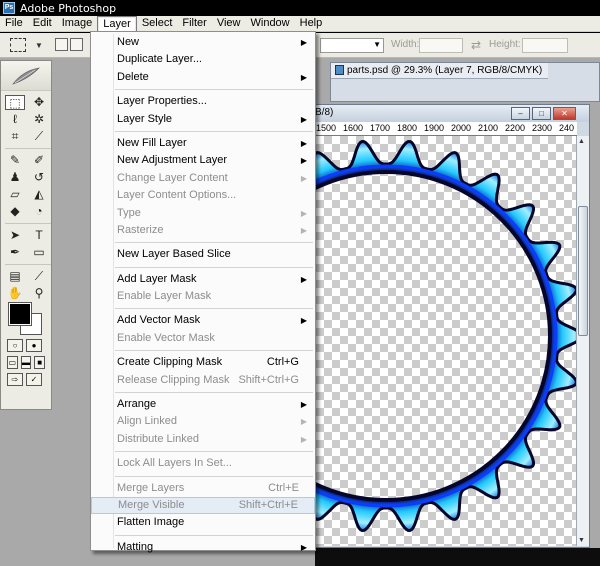 This screenshot has height=566, width=600. Describe the element at coordinates (39, 276) in the screenshot. I see `eyedropper-tool-icon: ⟋` at that location.